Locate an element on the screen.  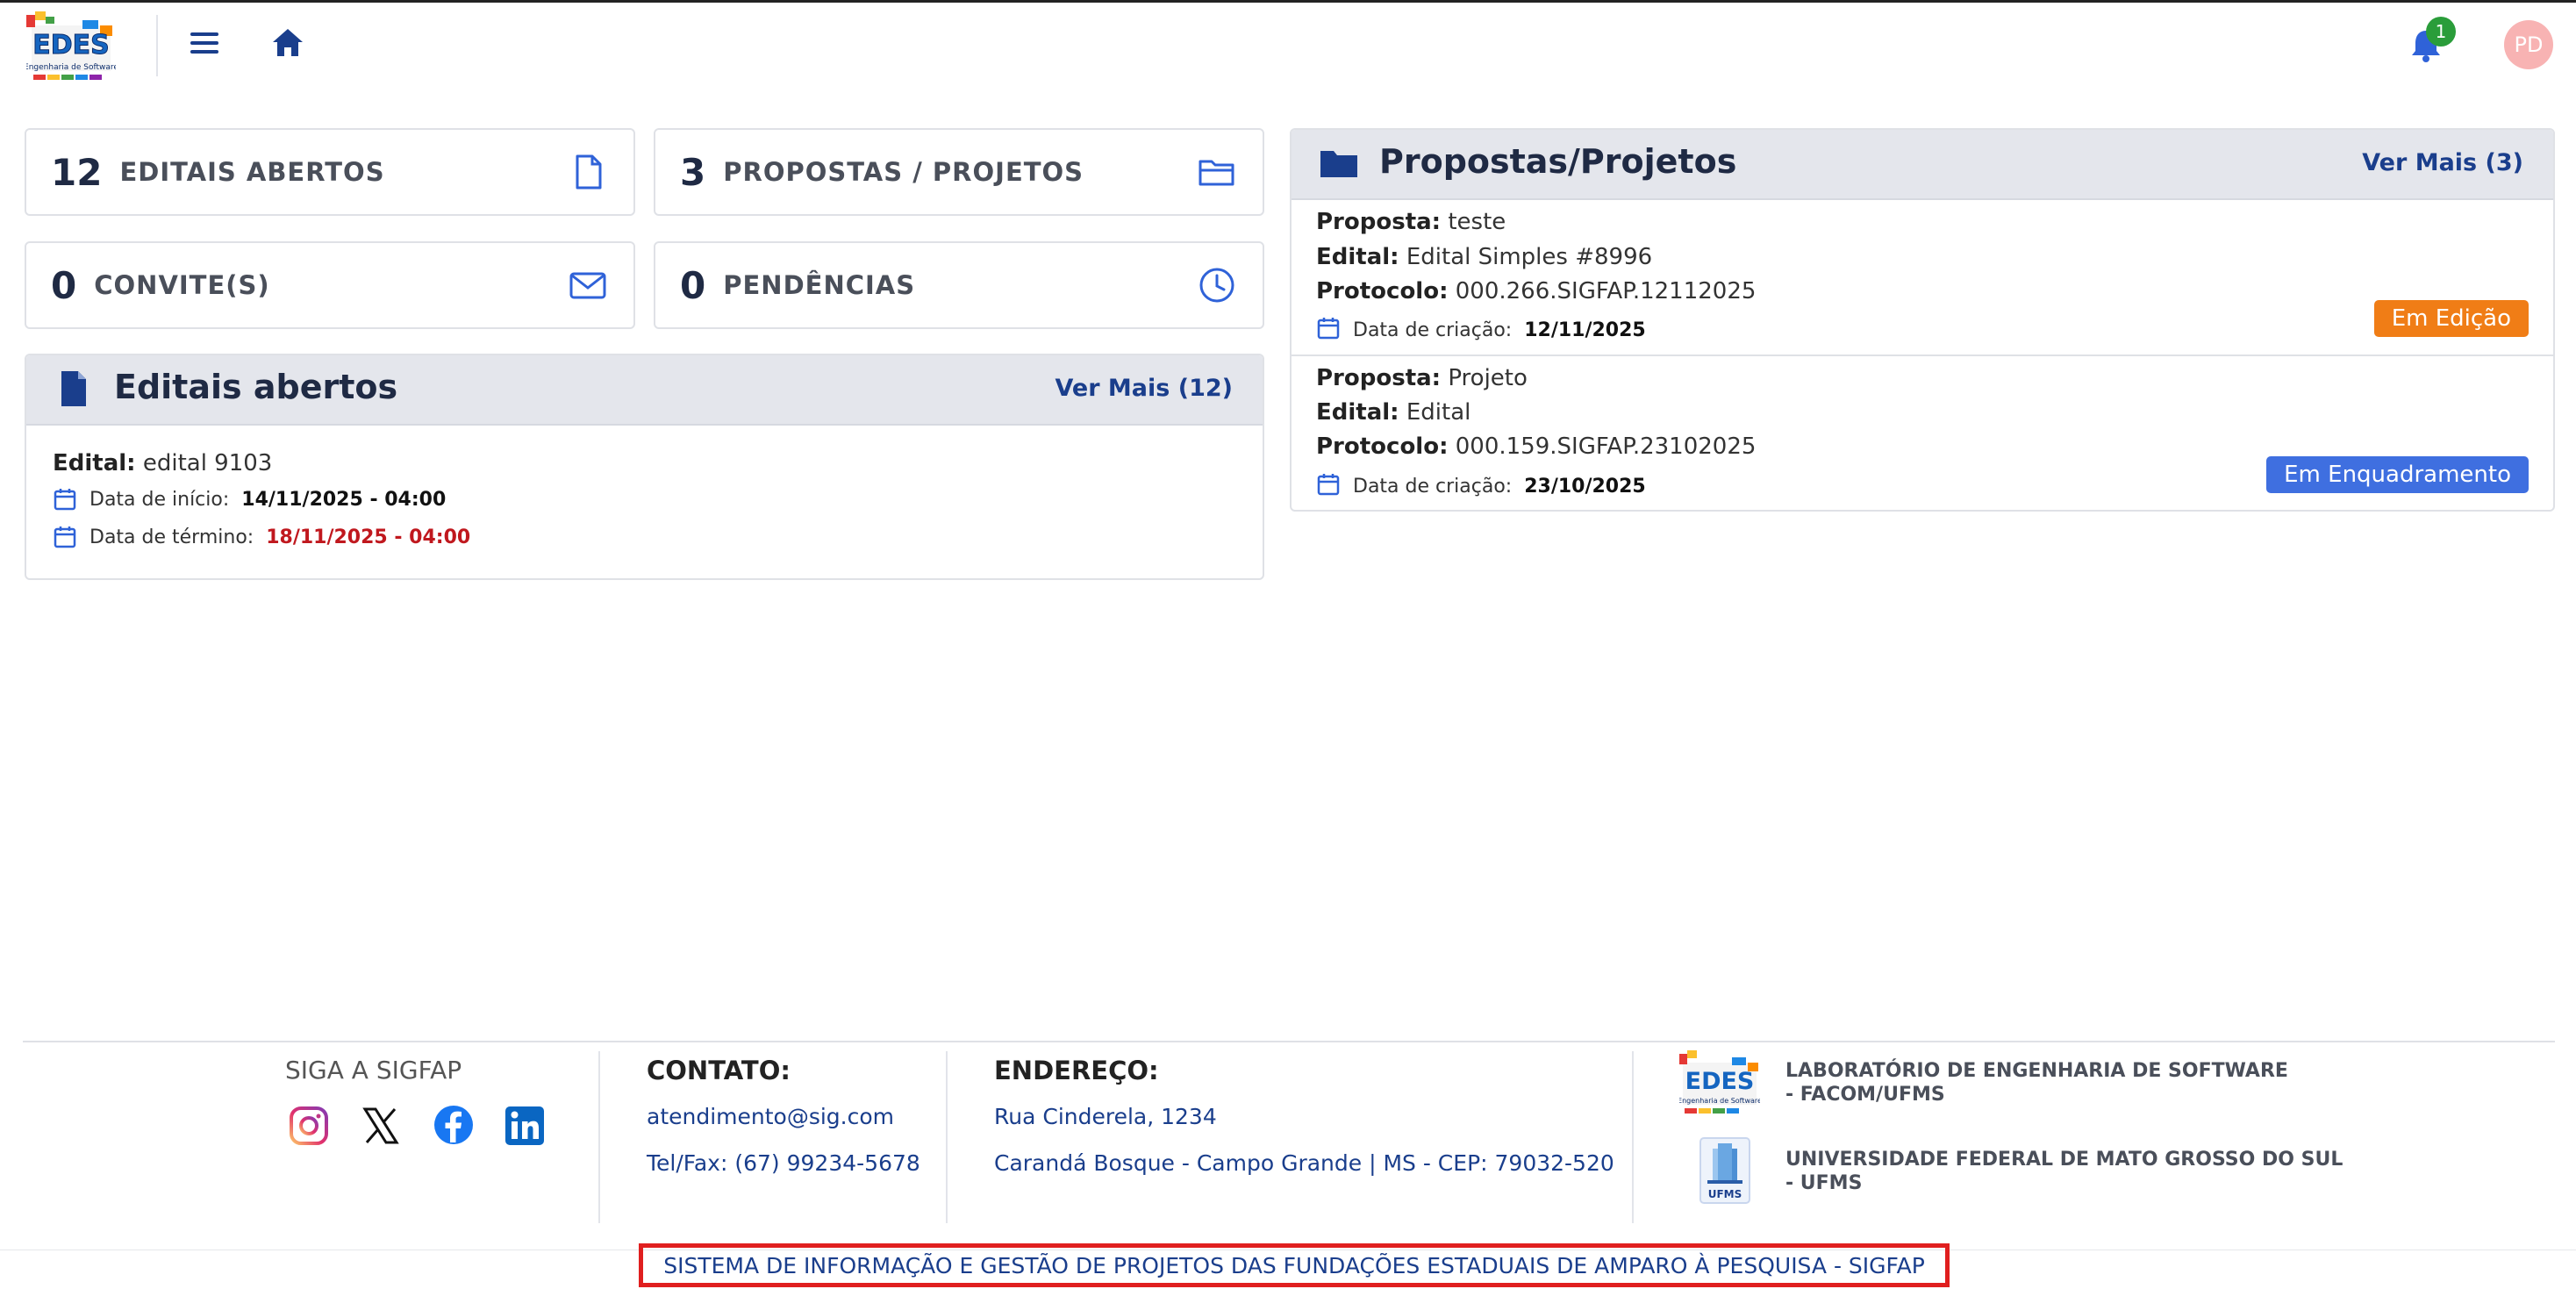
proposta-row: Proposta: teste is located at coordinates (1411, 222).